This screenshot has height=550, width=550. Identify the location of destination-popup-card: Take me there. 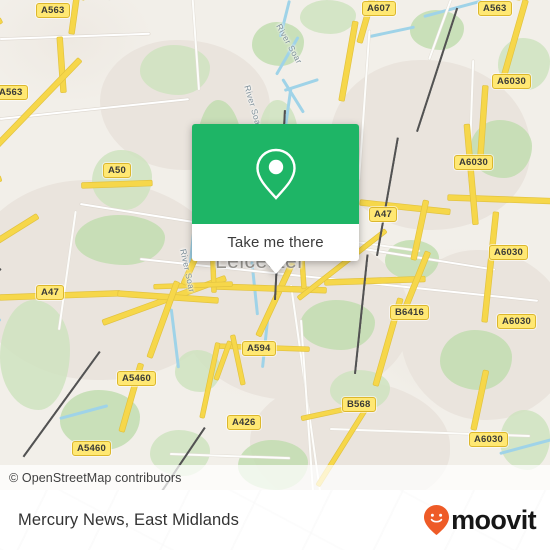
(275, 199).